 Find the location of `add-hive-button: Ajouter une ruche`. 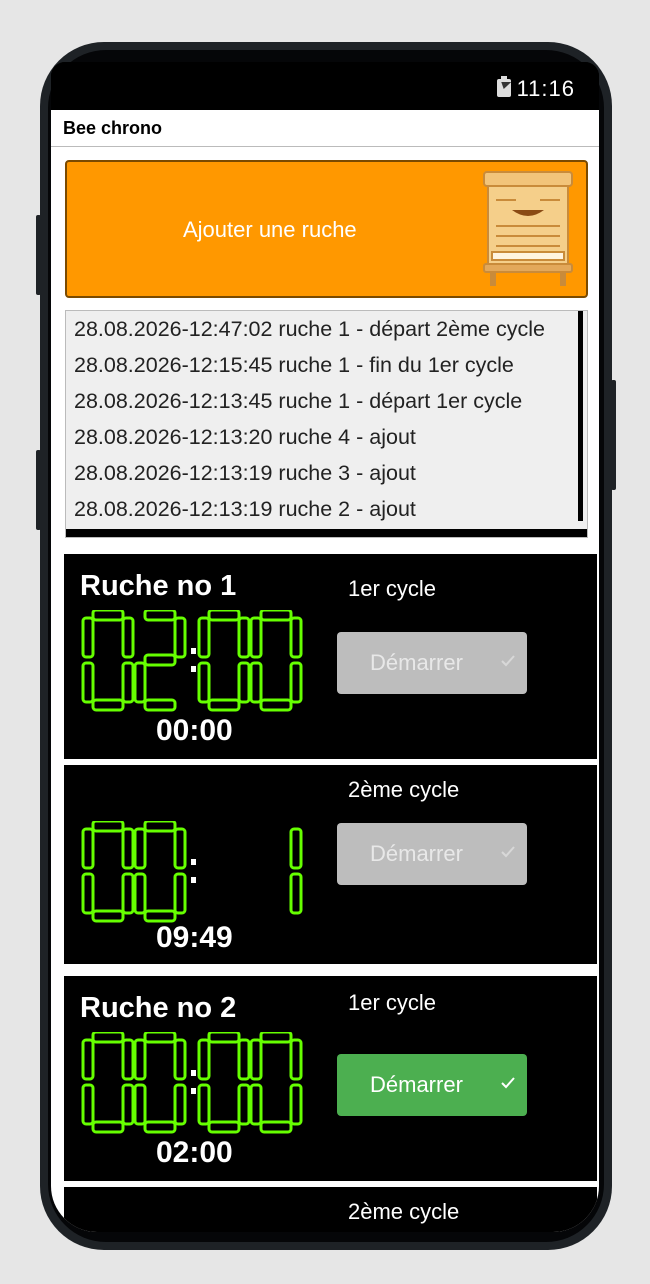

add-hive-button: Ajouter une ruche is located at coordinates (326, 229).